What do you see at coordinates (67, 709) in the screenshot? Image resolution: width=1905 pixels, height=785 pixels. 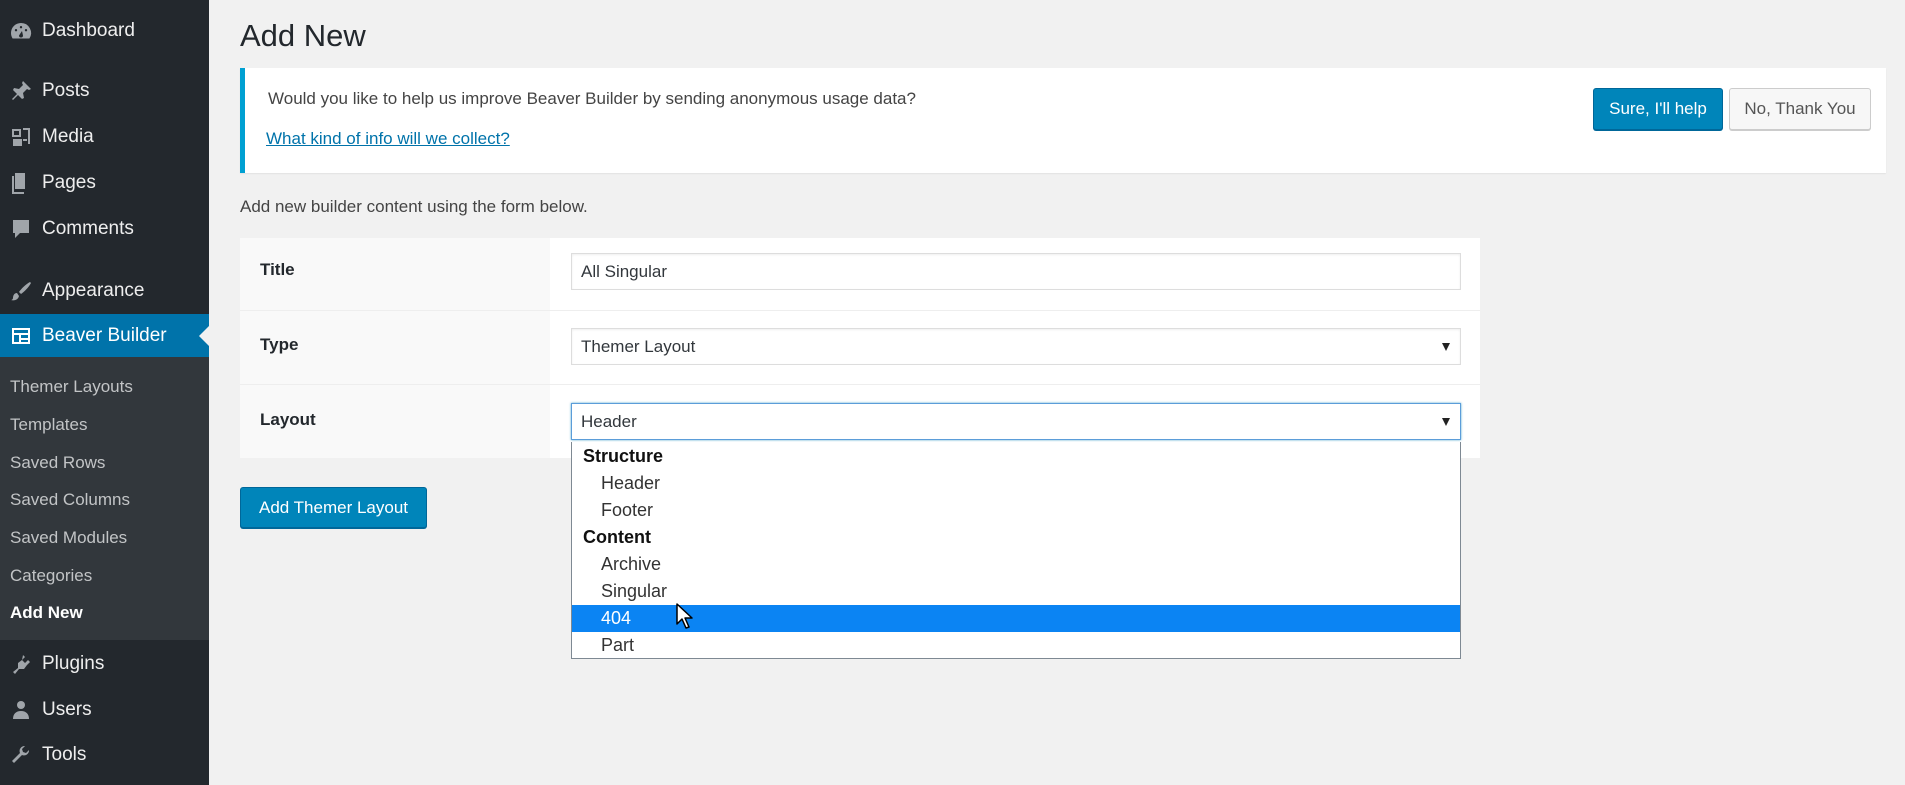 I see `menu-label: Users` at bounding box center [67, 709].